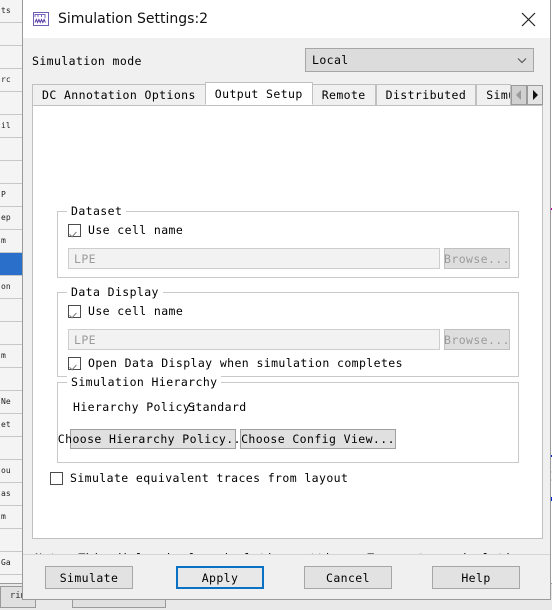 This screenshot has height=610, width=552. Describe the element at coordinates (254, 258) in the screenshot. I see `dataset-name-input: LPE` at that location.